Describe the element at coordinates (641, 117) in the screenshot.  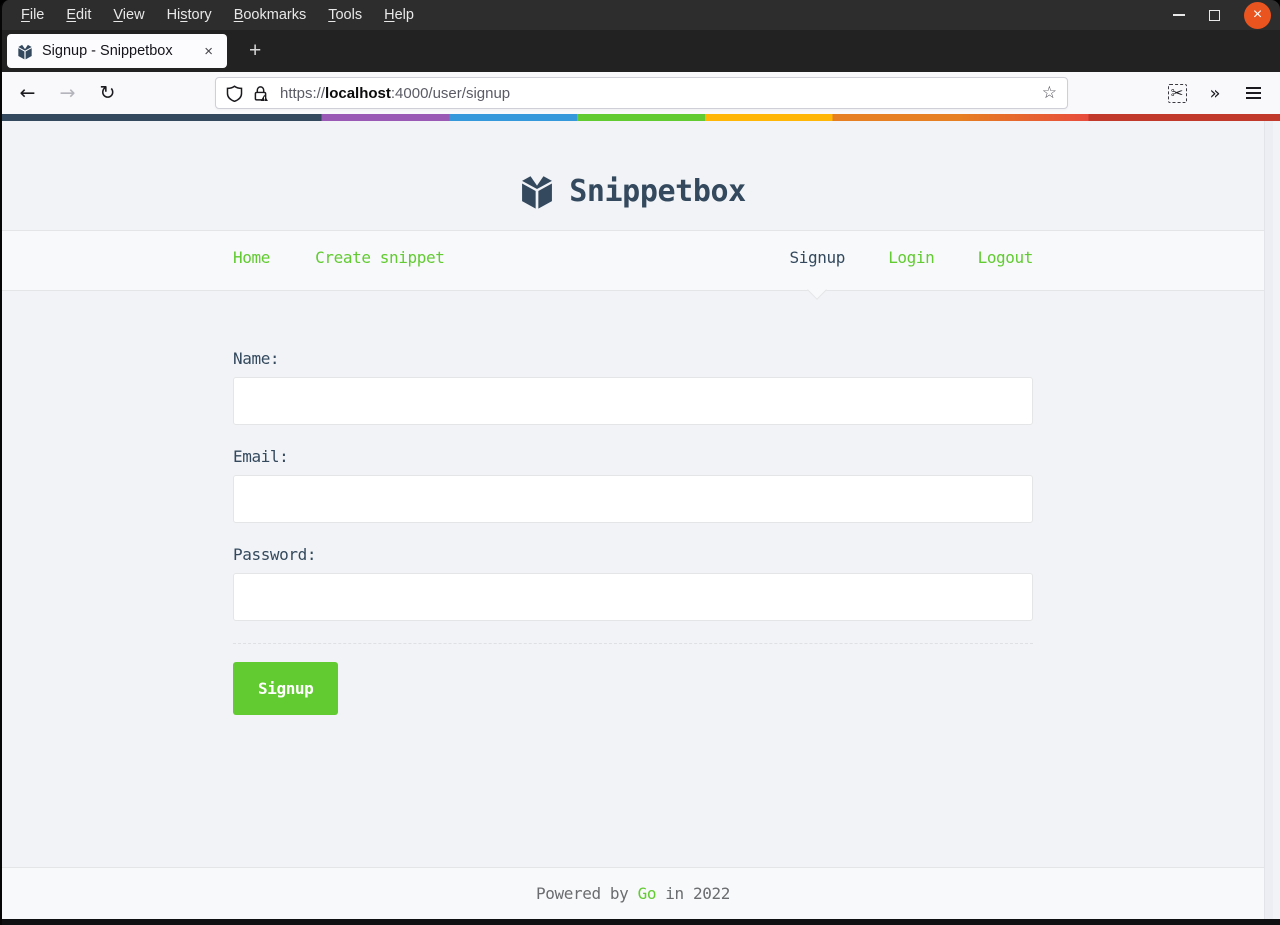
I see `brand-stripe` at that location.